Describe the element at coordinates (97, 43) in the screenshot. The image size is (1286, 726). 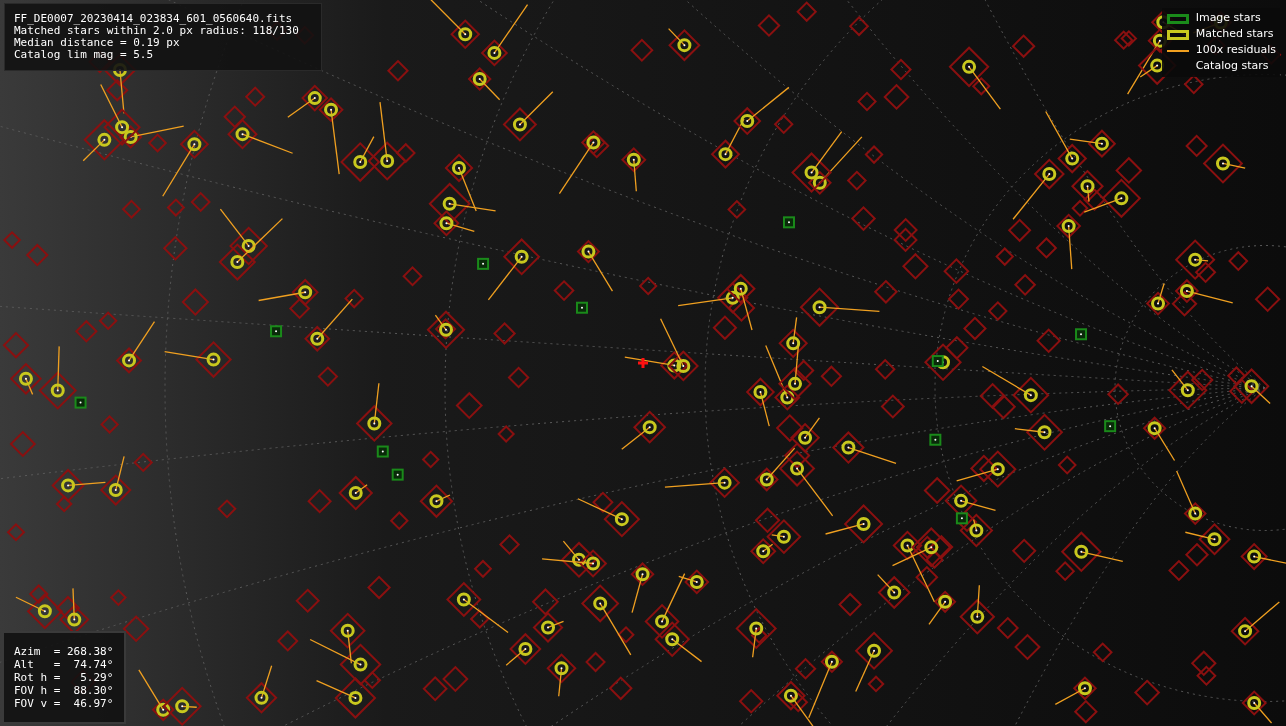
I see `info-text: Median distance = 0.19 px` at that location.